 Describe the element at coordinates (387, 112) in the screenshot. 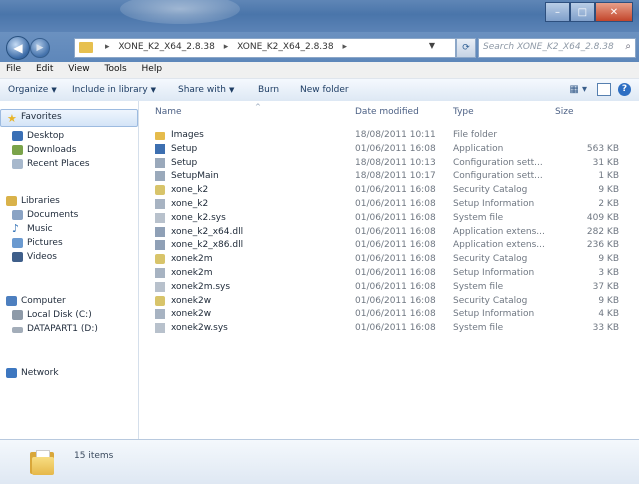

I see `column-header-date: Date modified` at that location.